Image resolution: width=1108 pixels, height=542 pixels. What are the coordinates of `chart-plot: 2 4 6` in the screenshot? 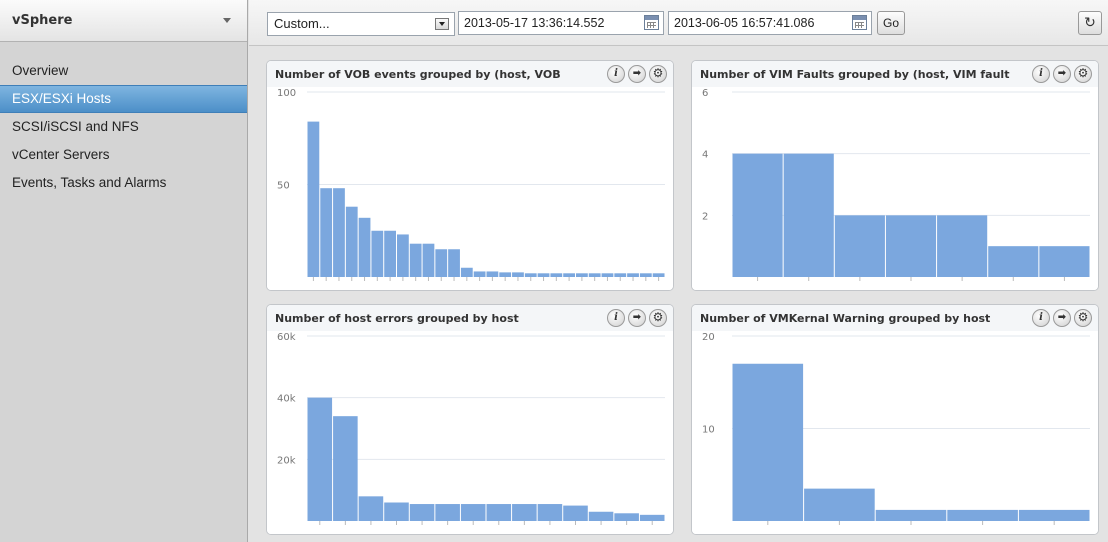 It's located at (895, 188).